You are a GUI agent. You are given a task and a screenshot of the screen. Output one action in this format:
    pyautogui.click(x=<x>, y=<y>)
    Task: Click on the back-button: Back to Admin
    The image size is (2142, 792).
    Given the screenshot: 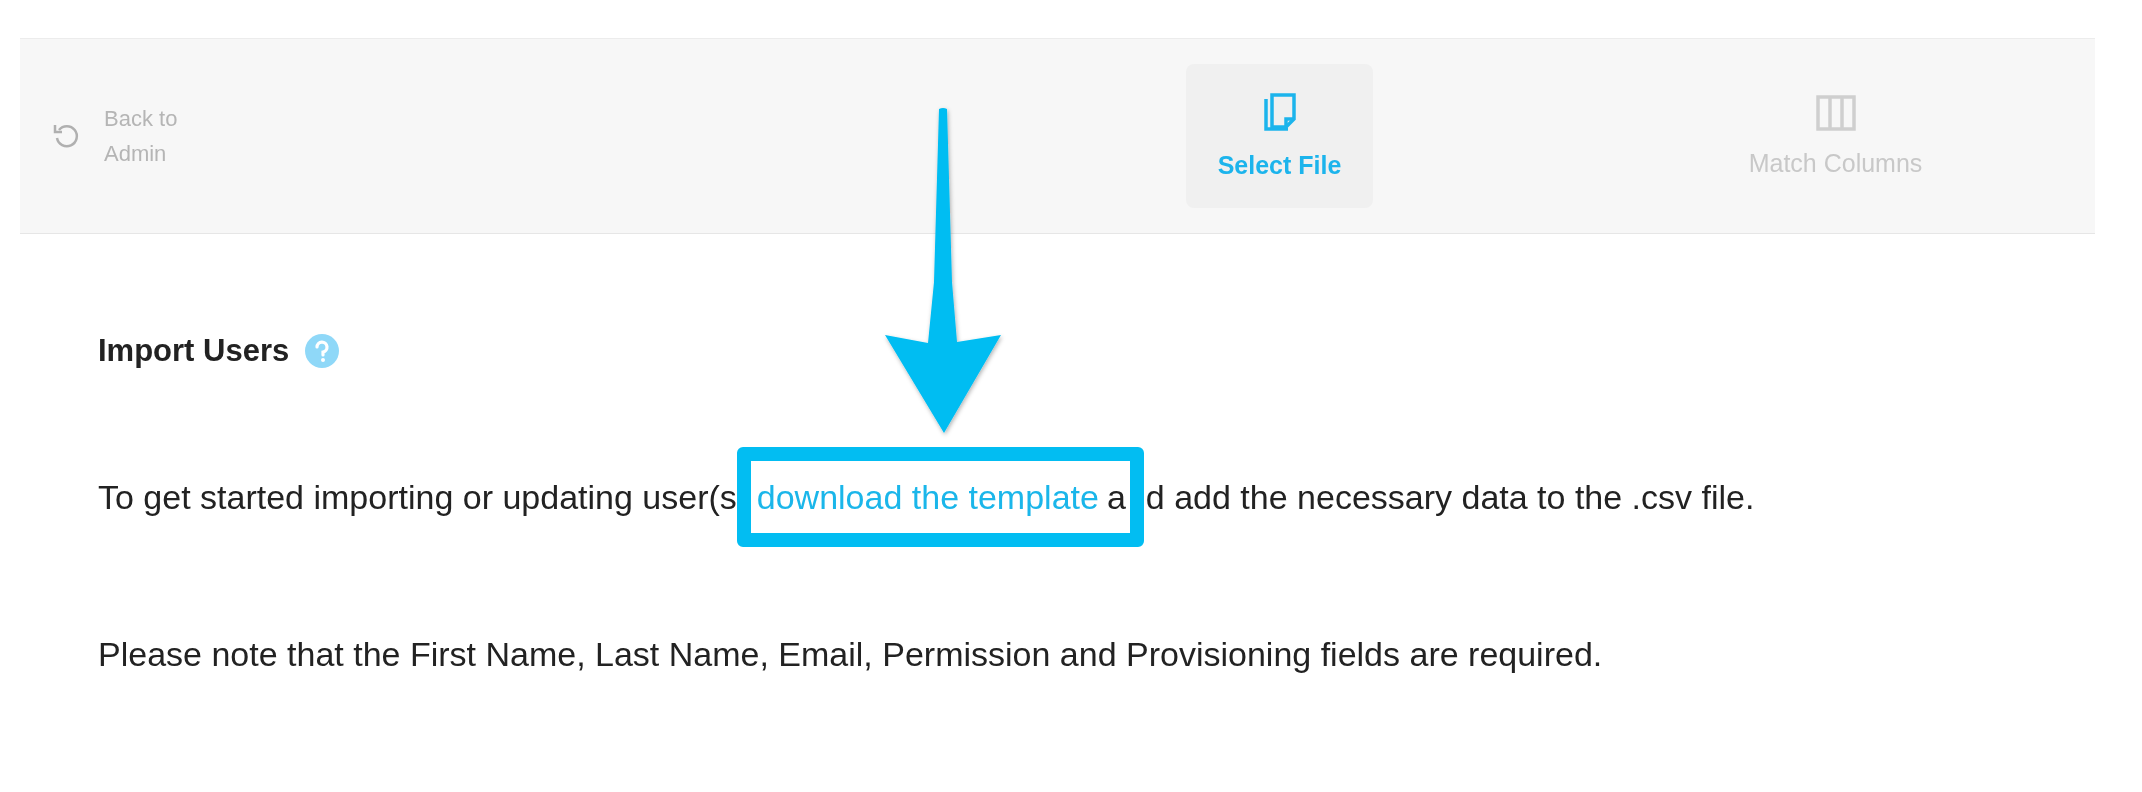 What is the action you would take?
    pyautogui.click(x=123, y=136)
    